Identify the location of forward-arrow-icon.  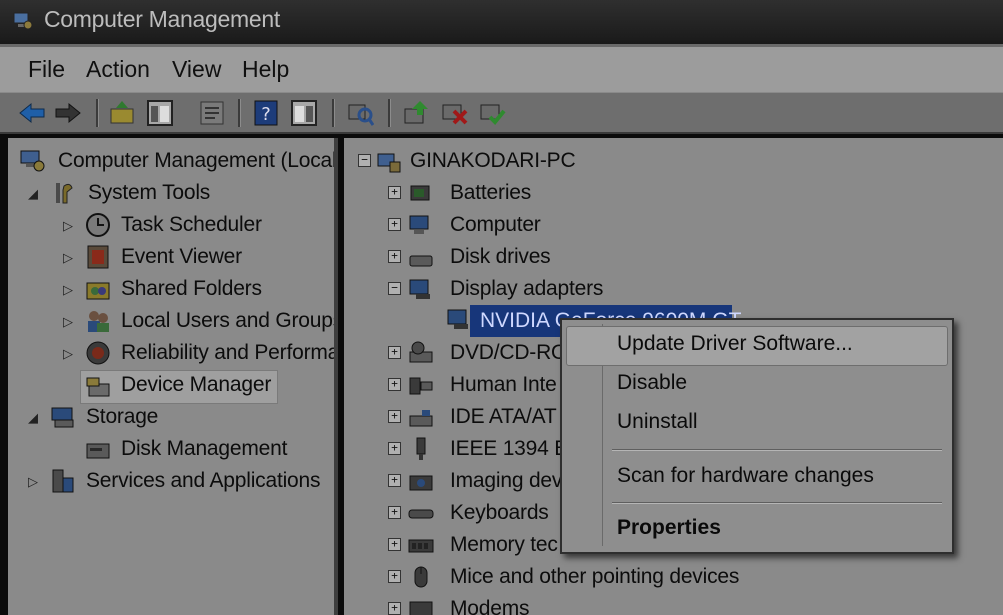
(68, 113).